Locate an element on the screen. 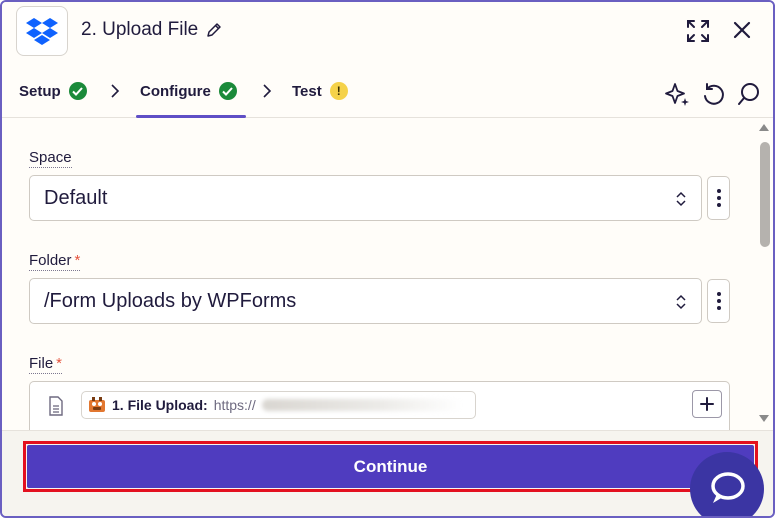 Image resolution: width=775 pixels, height=518 pixels. panel-header: 2. Upload File is located at coordinates (387, 33).